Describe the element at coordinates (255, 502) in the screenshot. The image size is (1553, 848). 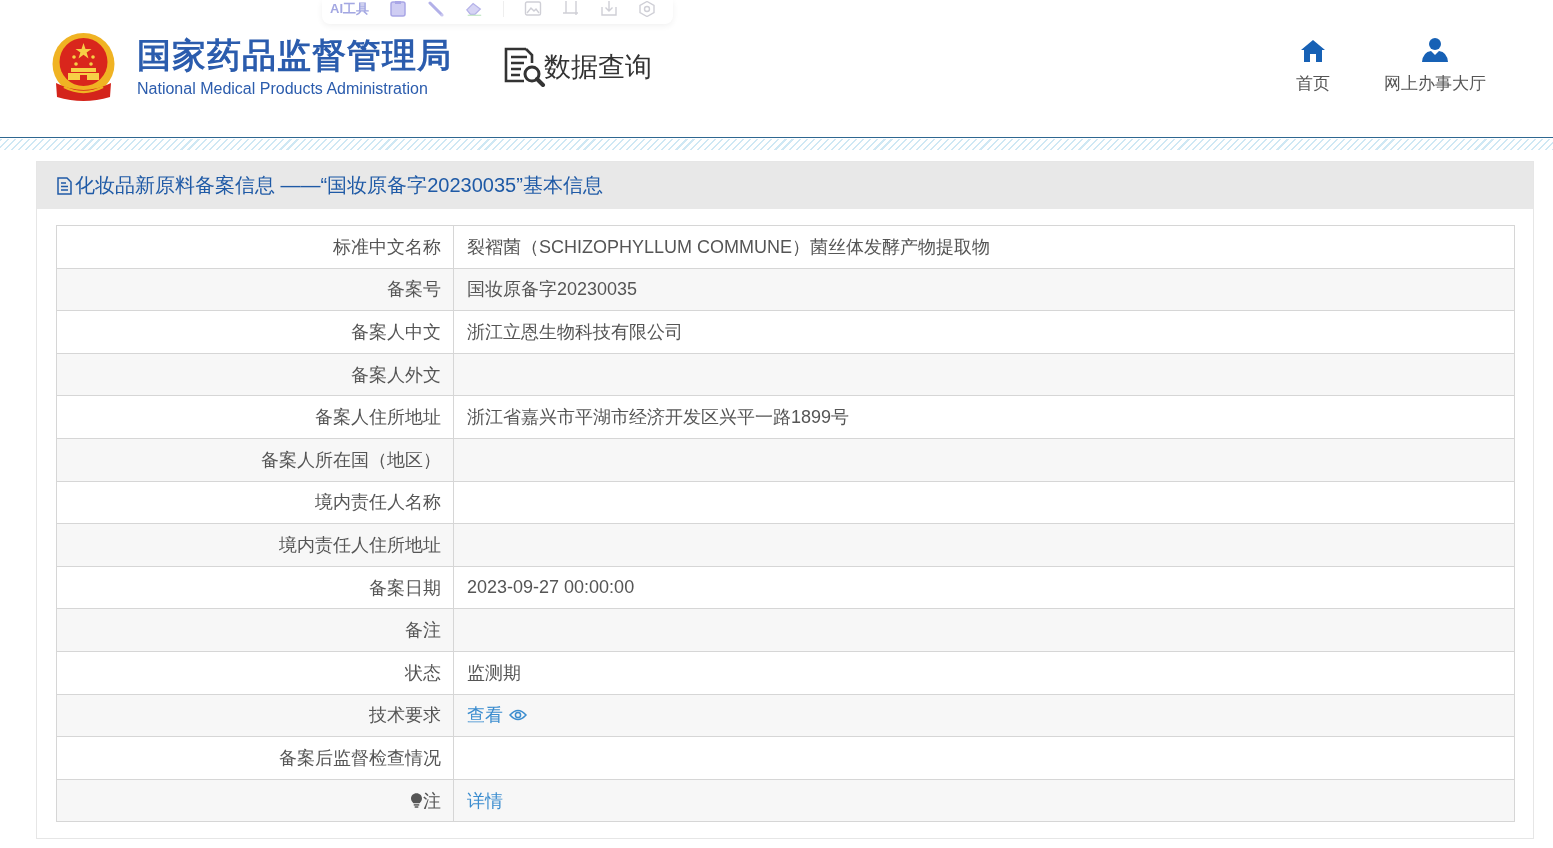
I see `row-label: 境内责任人名称` at that location.